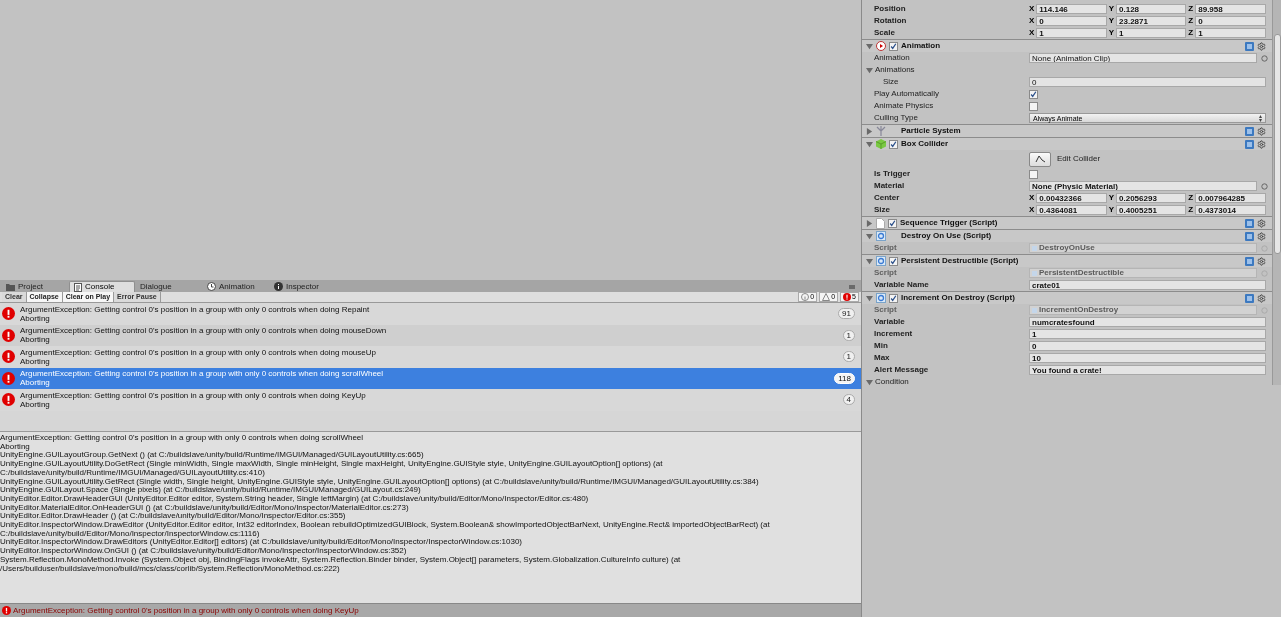 The image size is (1281, 617). I want to click on stack-trace-line: UnityEditor.Editor.DrawHeader () (at C:/buildslave/unity/build/Editor/Mono/Inspector/Editor.cs:355), so click(173, 517).